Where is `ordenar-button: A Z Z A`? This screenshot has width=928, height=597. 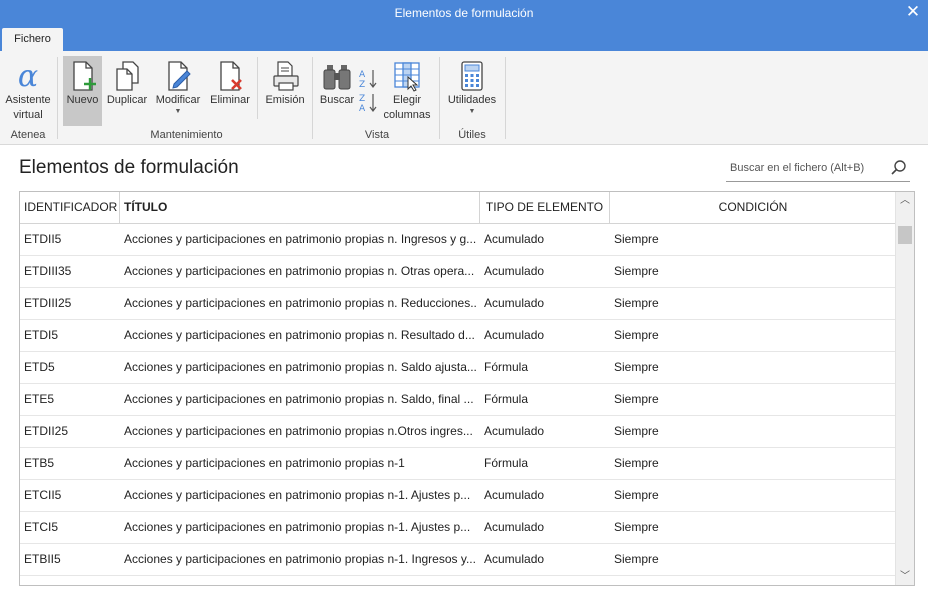 ordenar-button: A Z Z A is located at coordinates (368, 91).